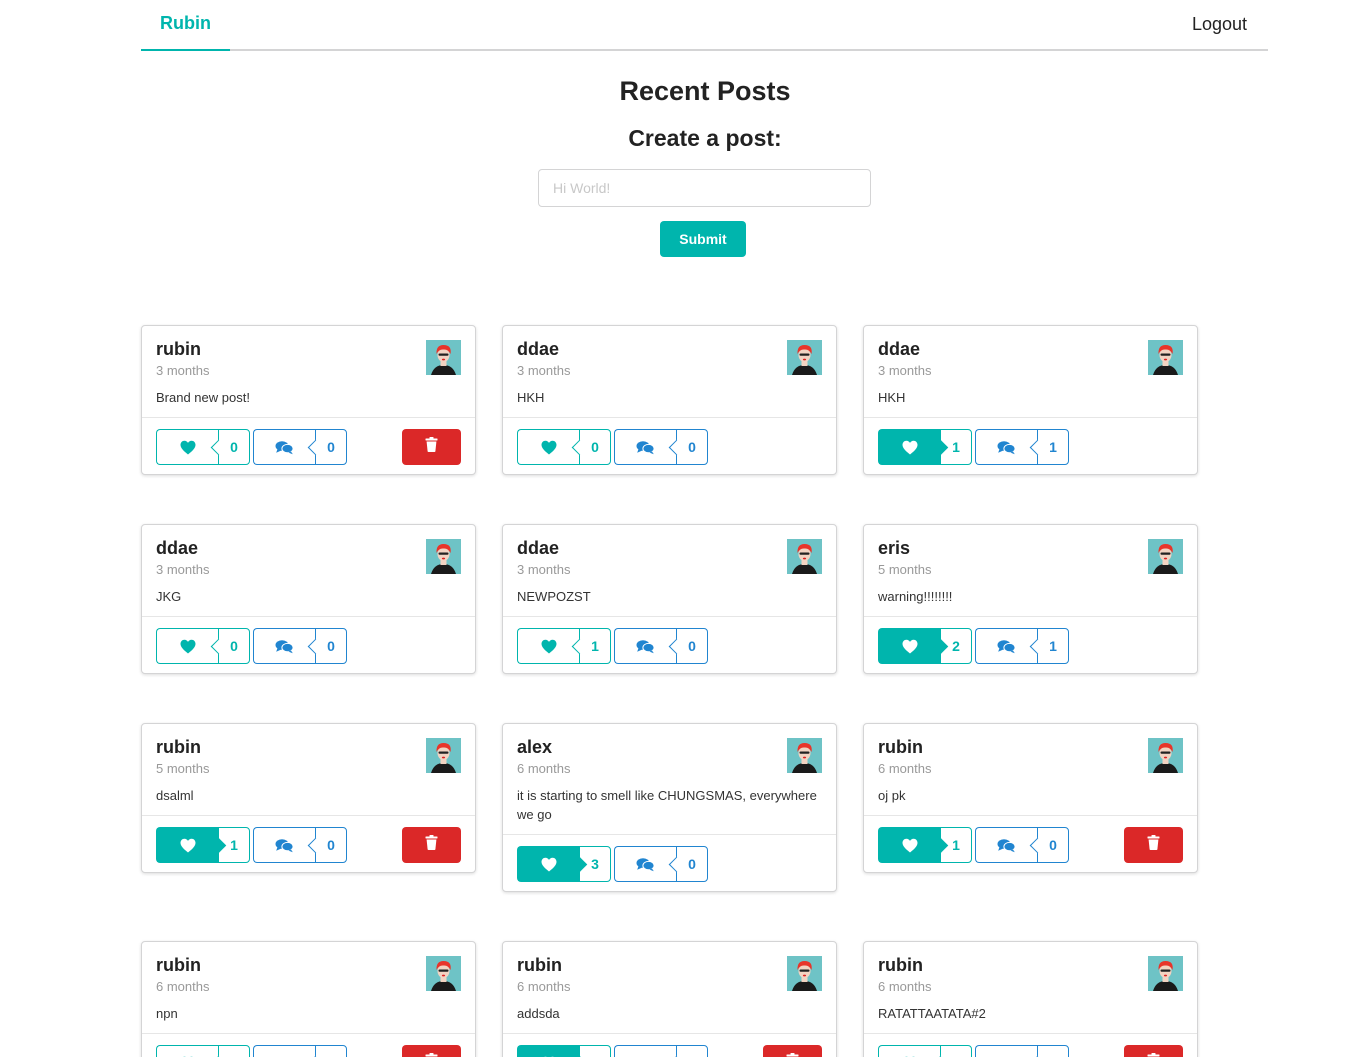 This screenshot has width=1371, height=1057. I want to click on post-card: rubin 6 months npn, so click(308, 999).